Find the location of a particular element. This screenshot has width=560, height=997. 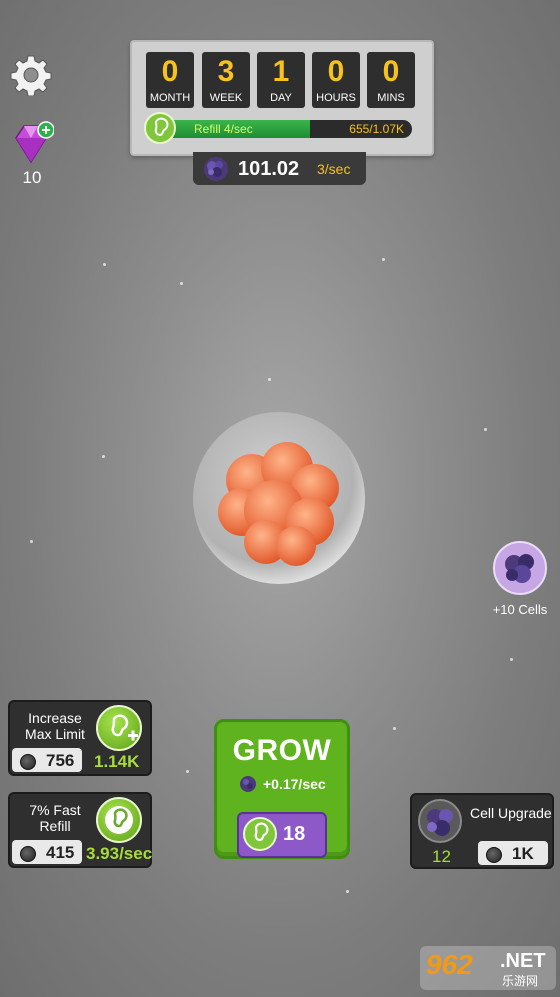

timer-day: 1 DAY is located at coordinates (281, 80).